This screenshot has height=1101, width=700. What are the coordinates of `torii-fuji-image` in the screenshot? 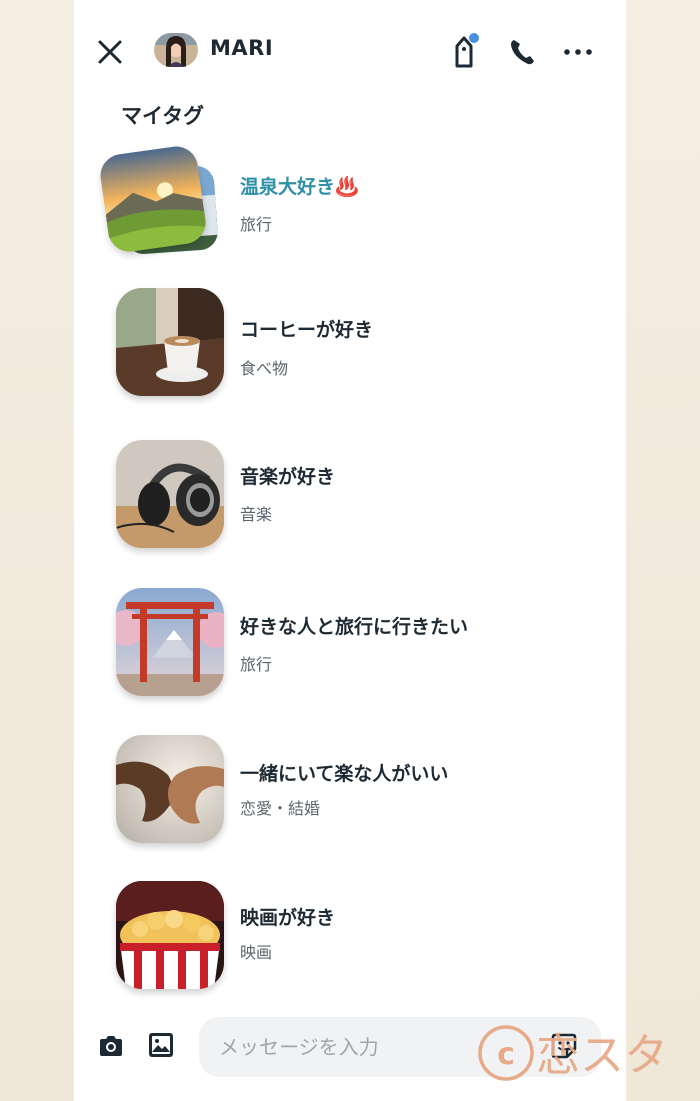 It's located at (170, 642).